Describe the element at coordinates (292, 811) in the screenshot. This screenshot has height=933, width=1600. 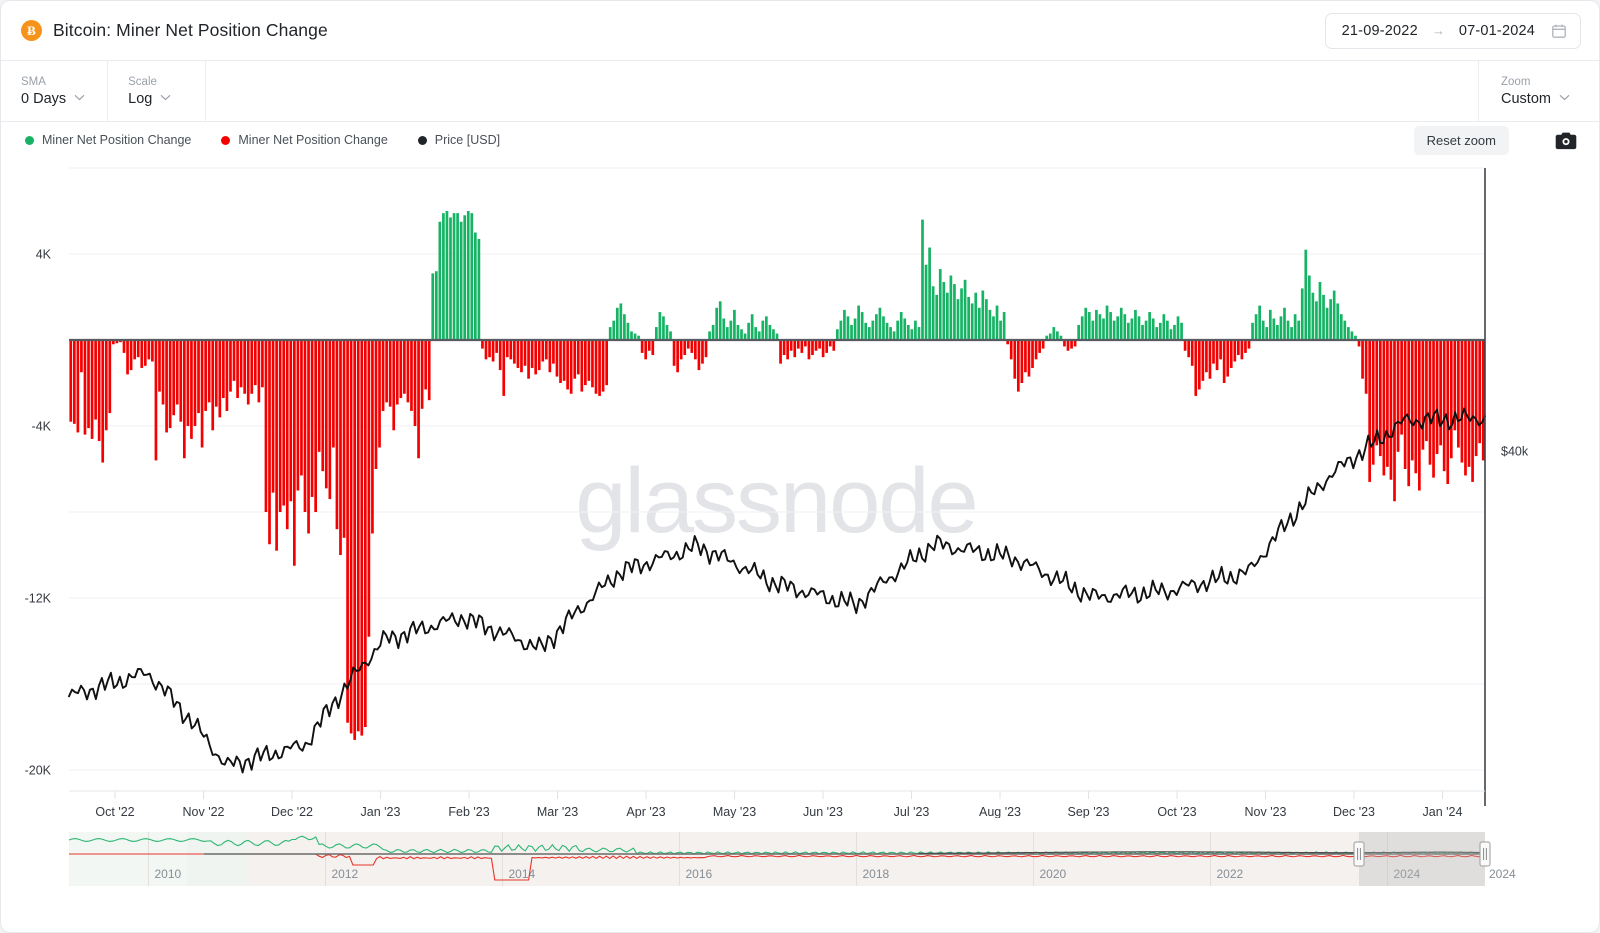
I see `x-axis-tick-label: Dec '22` at that location.